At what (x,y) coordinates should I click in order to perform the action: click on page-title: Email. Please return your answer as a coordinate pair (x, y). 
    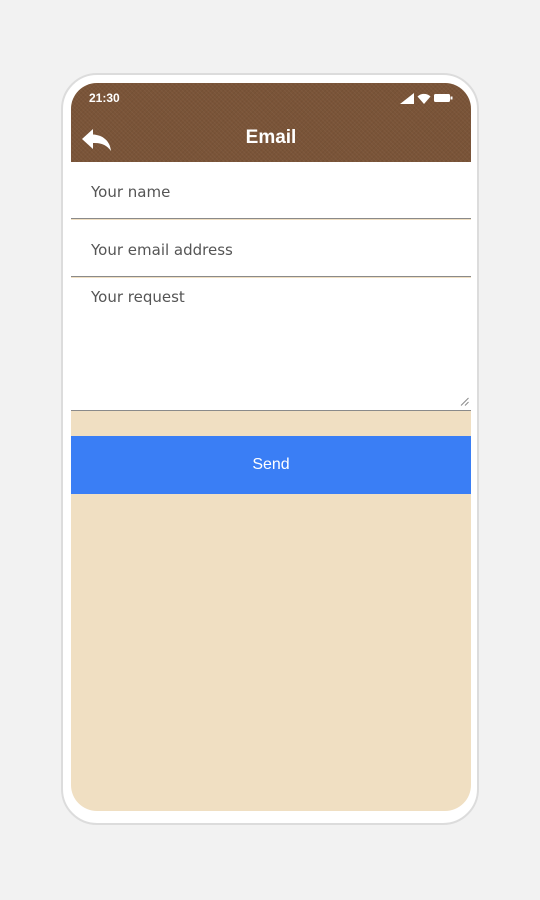
    Looking at the image, I should click on (271, 137).